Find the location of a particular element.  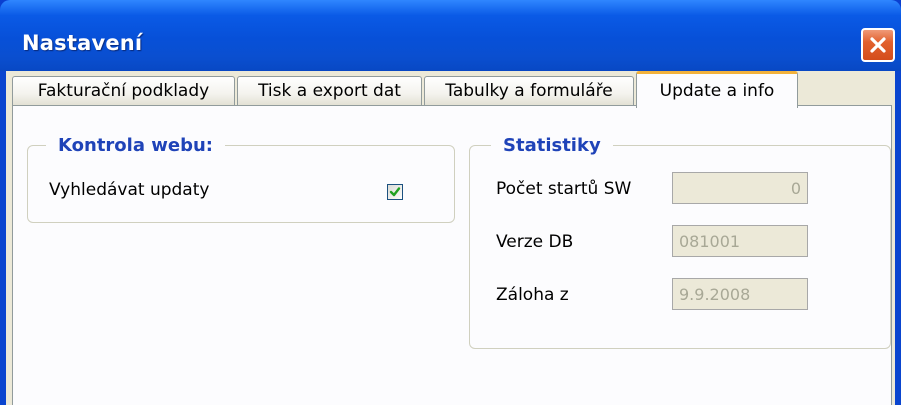

group-title-statistics: Statistiky is located at coordinates (552, 145).